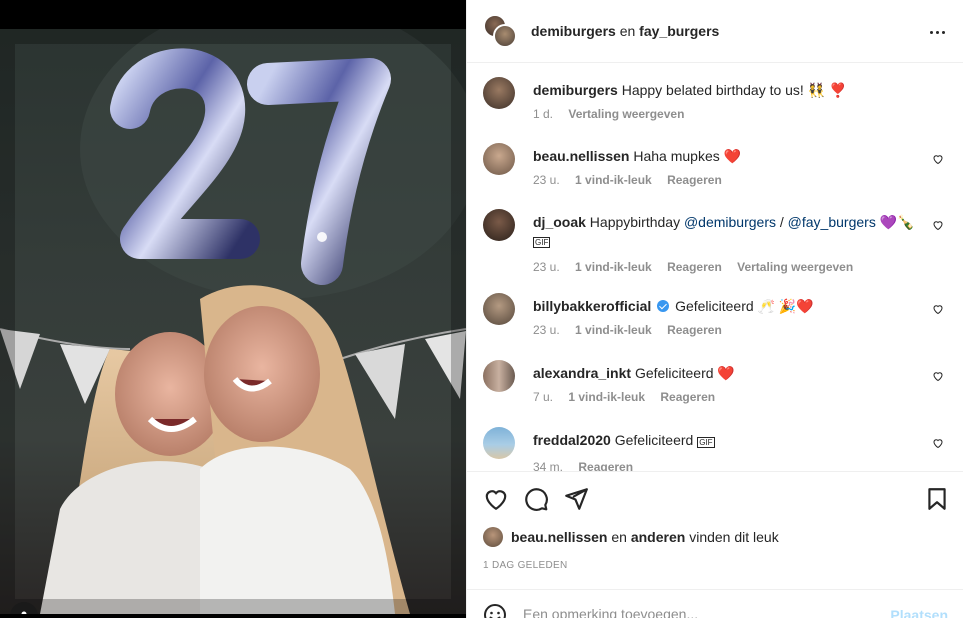  What do you see at coordinates (543, 397) in the screenshot?
I see `comment-time: 7 u.` at bounding box center [543, 397].